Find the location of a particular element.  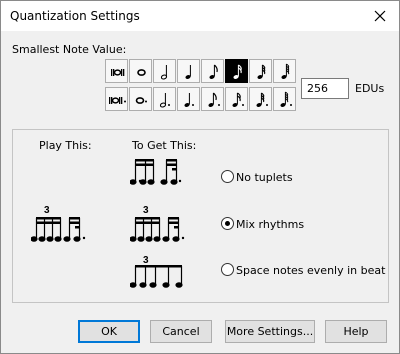

ok-button: OK is located at coordinates (109, 331).